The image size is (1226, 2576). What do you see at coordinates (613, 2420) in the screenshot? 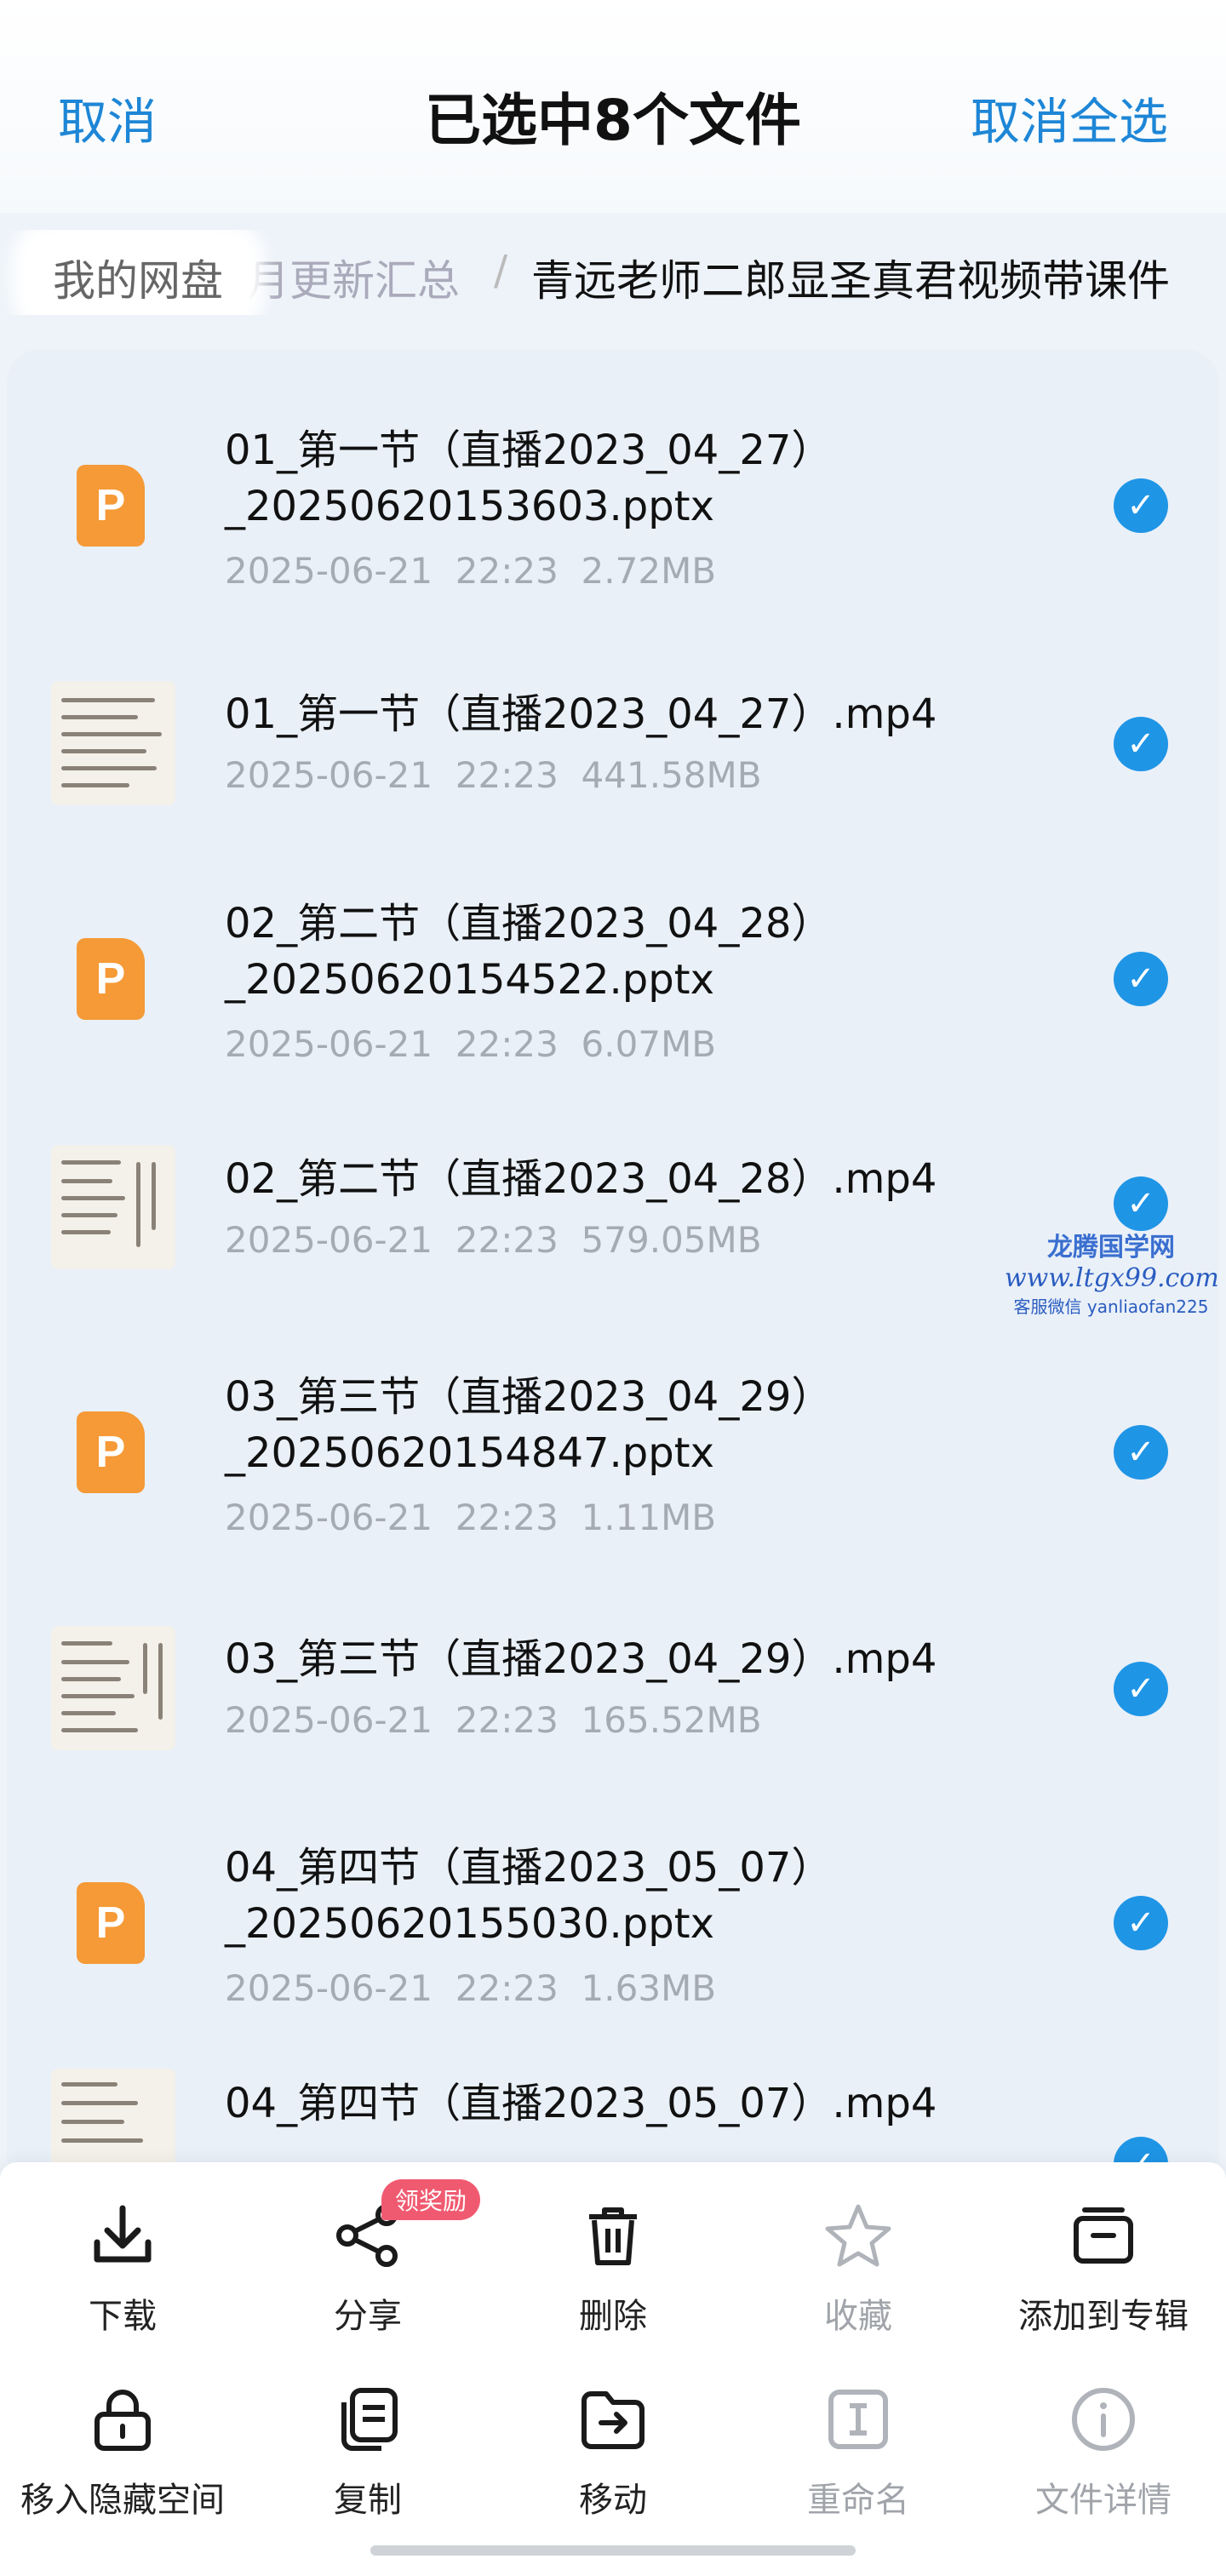
I see `folder-move-icon` at bounding box center [613, 2420].